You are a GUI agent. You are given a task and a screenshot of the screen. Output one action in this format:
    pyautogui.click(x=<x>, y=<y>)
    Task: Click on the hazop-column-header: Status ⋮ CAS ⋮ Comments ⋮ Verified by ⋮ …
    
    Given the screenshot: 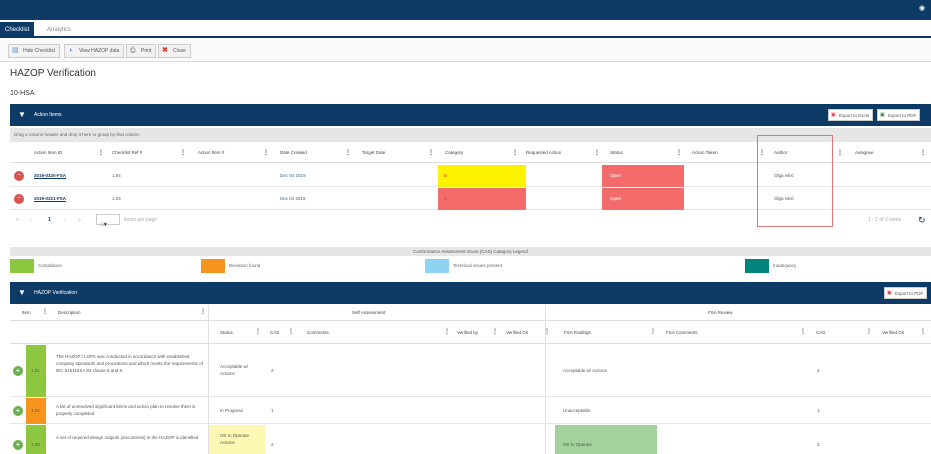 What is the action you would take?
    pyautogui.click(x=470, y=333)
    